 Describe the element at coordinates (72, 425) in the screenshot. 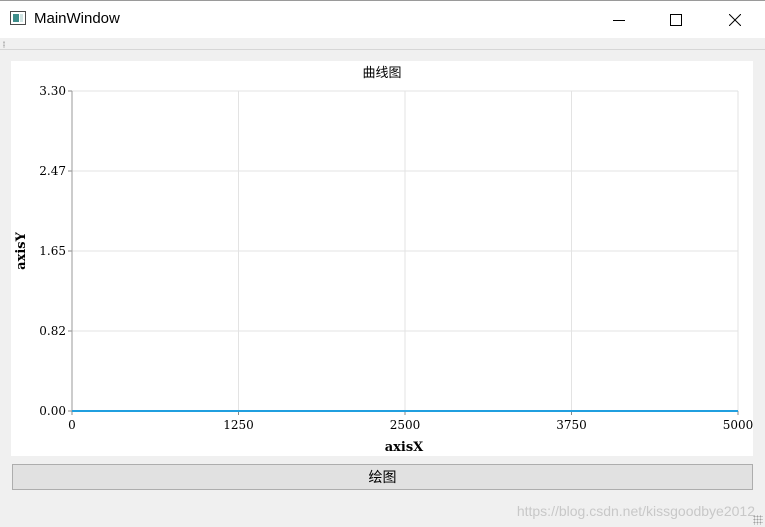

I see `x-tick-label: 0` at that location.